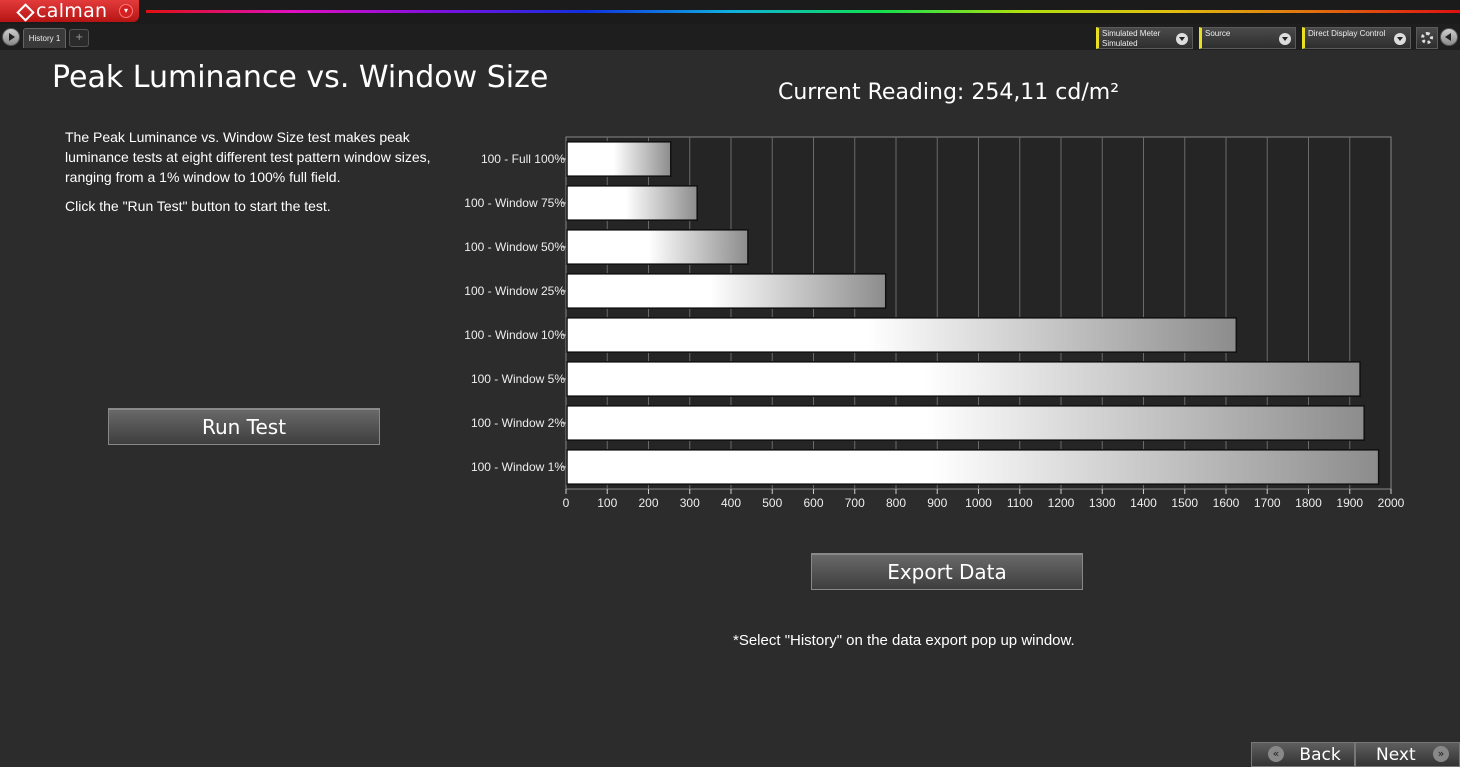 The image size is (1460, 767). I want to click on gear-icon, so click(1427, 38).